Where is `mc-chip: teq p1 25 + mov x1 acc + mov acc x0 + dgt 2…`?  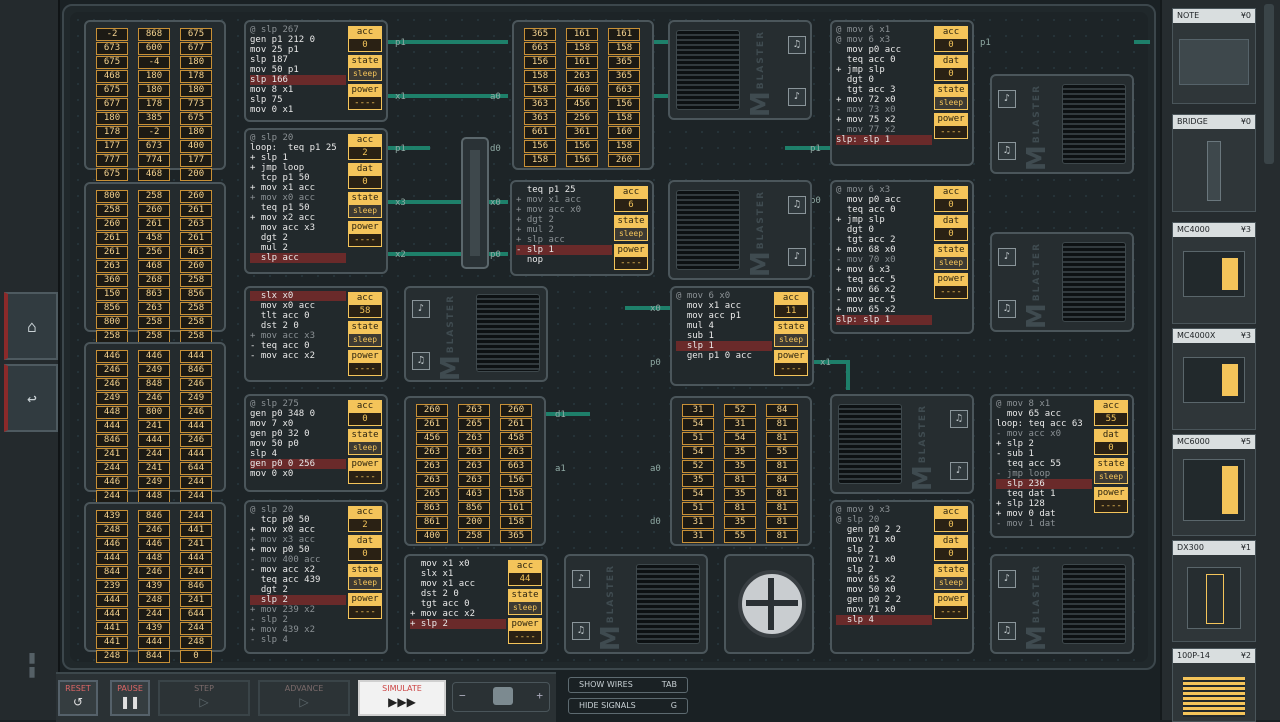 mc-chip: teq p1 25 + mov x1 acc + mov acc x0 + dgt 2… is located at coordinates (582, 228).